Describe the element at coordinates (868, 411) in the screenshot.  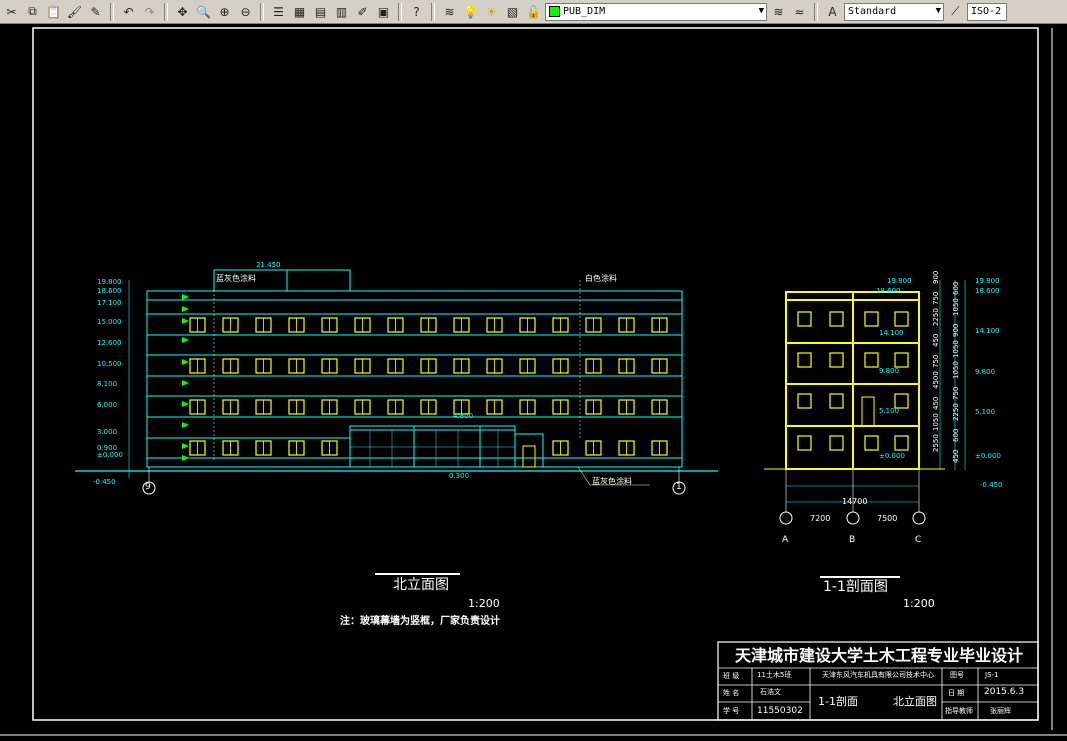
I see `section-door` at that location.